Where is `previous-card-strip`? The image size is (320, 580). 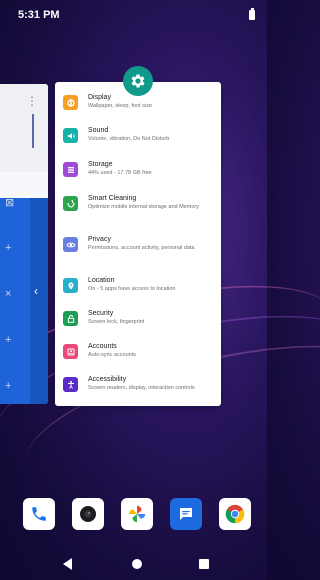 previous-card-strip is located at coordinates (39, 301).